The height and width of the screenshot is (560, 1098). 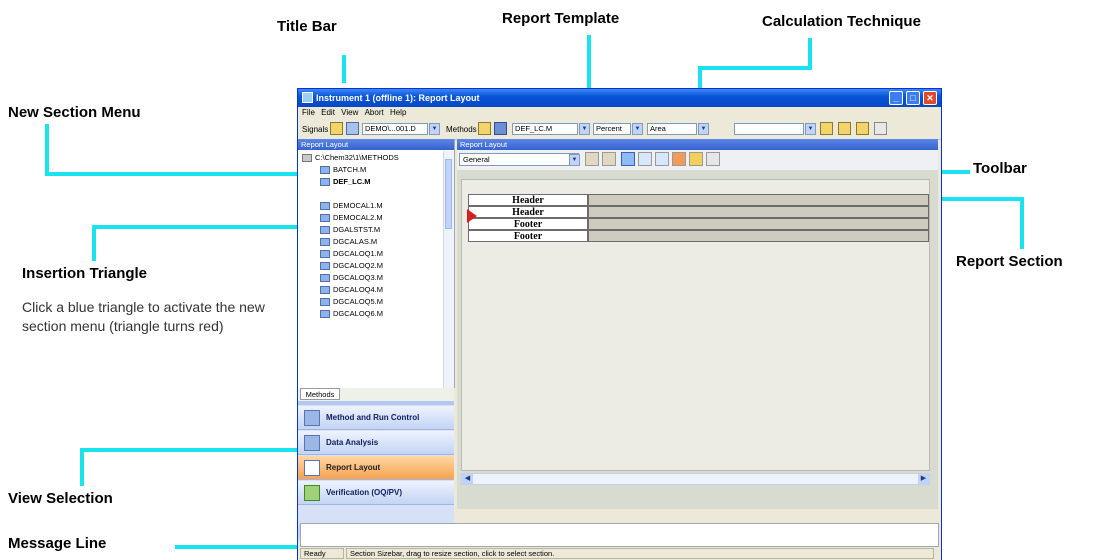 What do you see at coordinates (349, 112) in the screenshot?
I see `menu-view: View` at bounding box center [349, 112].